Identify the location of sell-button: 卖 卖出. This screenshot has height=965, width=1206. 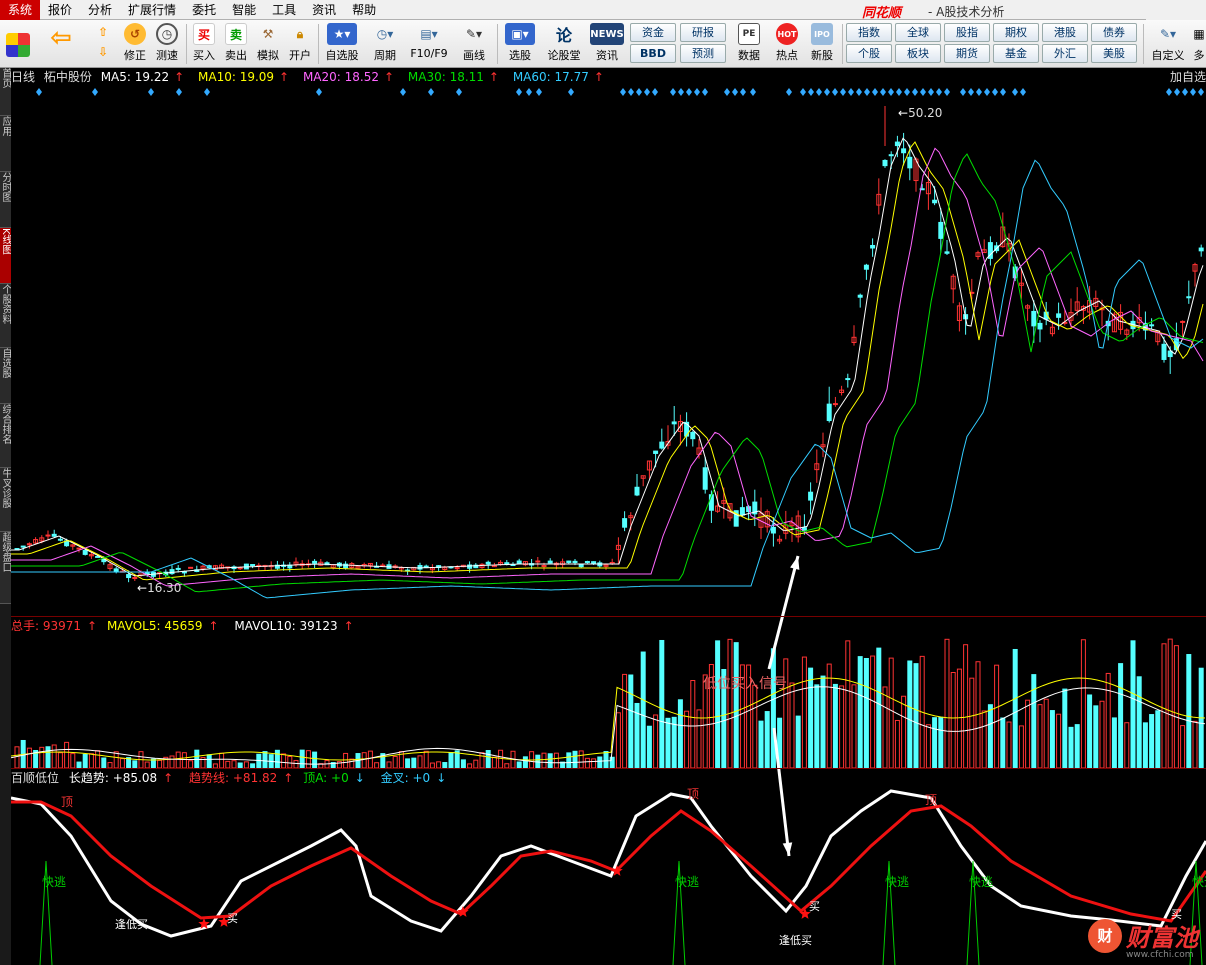
(236, 43).